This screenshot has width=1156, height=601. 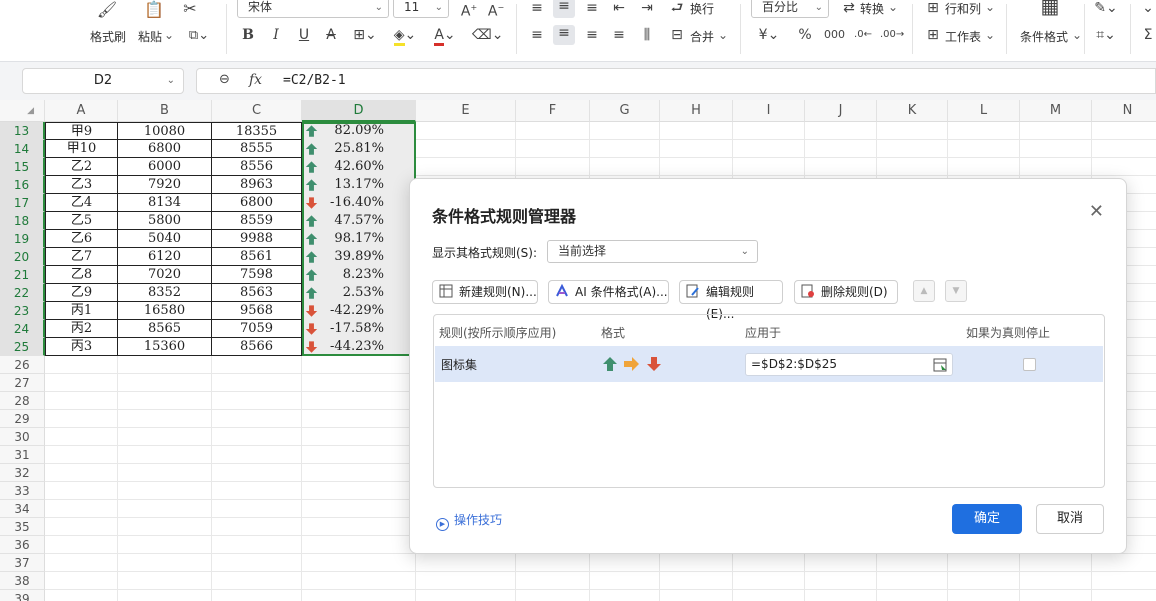 What do you see at coordinates (421, 9) in the screenshot?
I see `font-size-select: 11 ⌄` at bounding box center [421, 9].